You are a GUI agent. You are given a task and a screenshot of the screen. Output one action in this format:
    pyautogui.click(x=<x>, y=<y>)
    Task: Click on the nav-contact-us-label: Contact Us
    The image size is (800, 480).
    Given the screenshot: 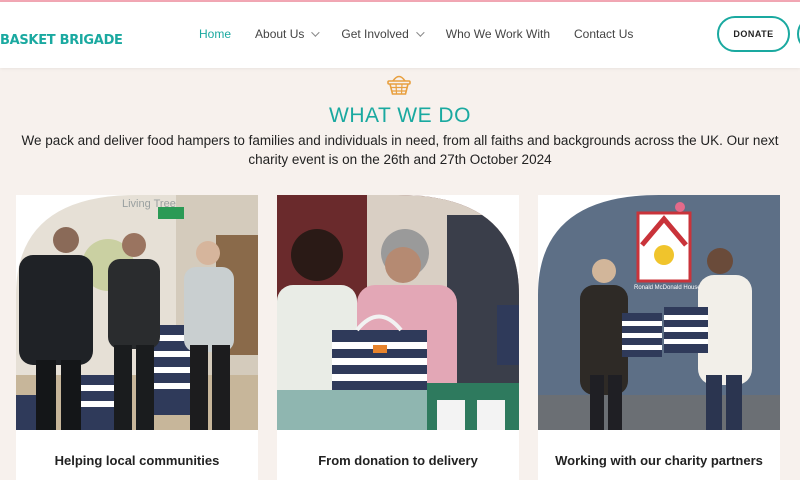 What is the action you would take?
    pyautogui.click(x=604, y=34)
    